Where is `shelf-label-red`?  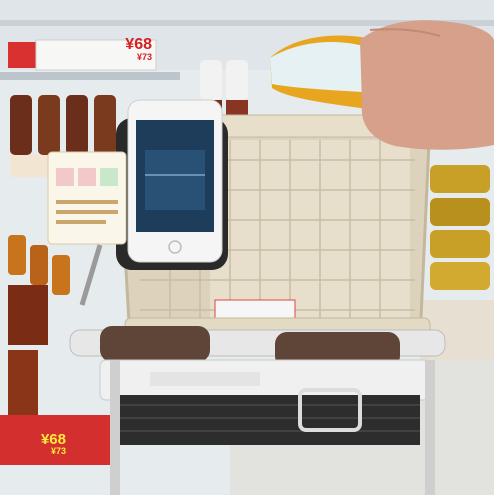
shelf-label-red is located at coordinates (22, 55).